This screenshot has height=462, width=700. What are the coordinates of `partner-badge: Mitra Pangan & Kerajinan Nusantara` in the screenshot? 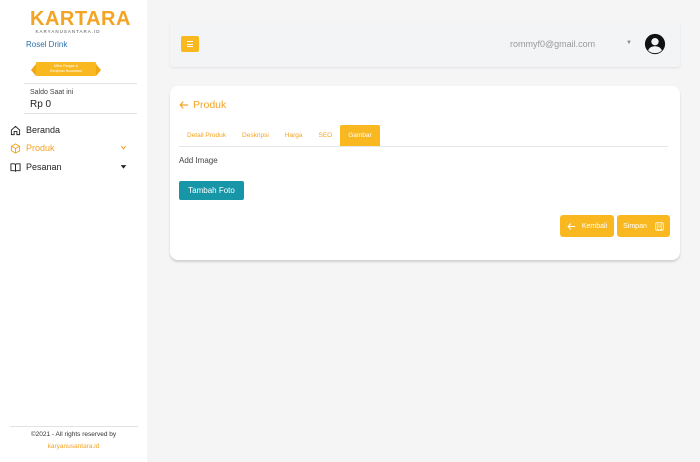 It's located at (66, 69).